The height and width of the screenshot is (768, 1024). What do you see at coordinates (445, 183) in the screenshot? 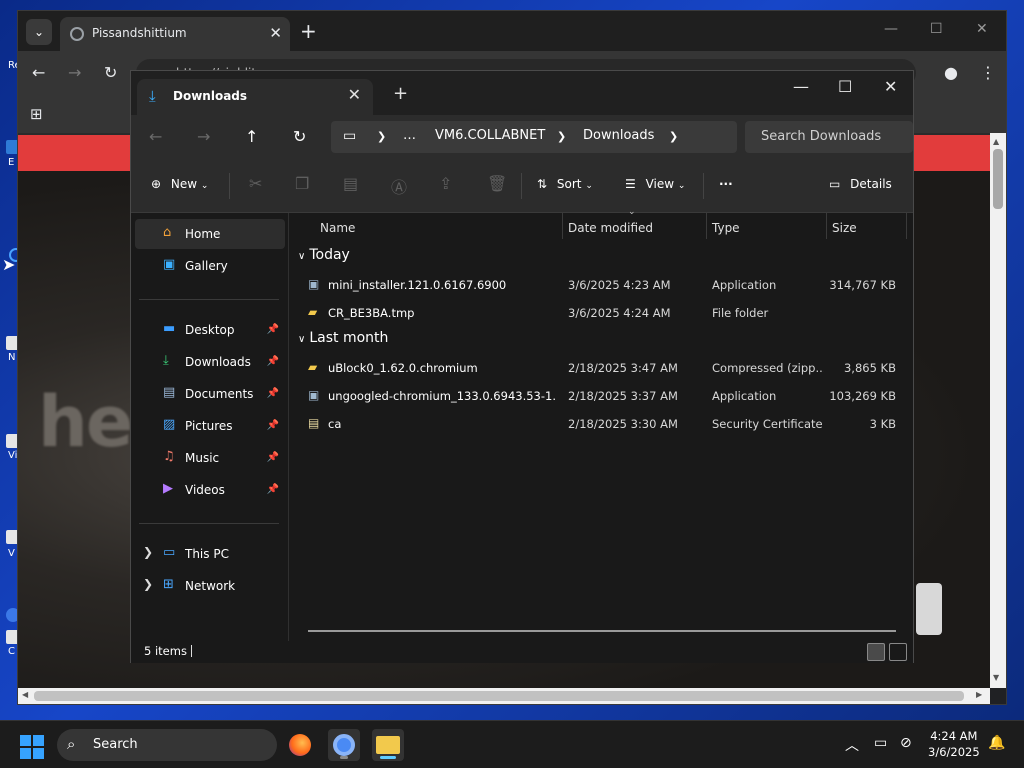
I see `share-icon: ⇪` at bounding box center [445, 183].